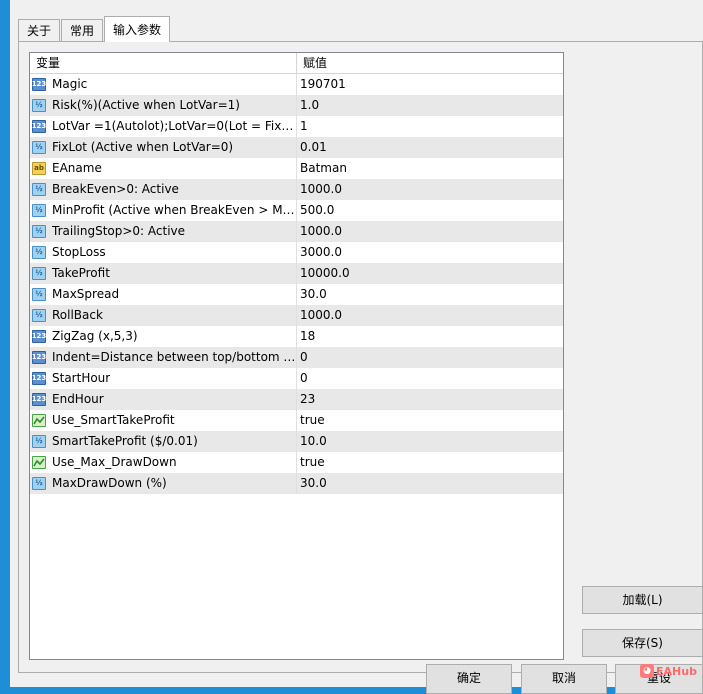 The image size is (703, 694). What do you see at coordinates (647, 671) in the screenshot?
I see `eahub-logo-icon: ◕` at bounding box center [647, 671].